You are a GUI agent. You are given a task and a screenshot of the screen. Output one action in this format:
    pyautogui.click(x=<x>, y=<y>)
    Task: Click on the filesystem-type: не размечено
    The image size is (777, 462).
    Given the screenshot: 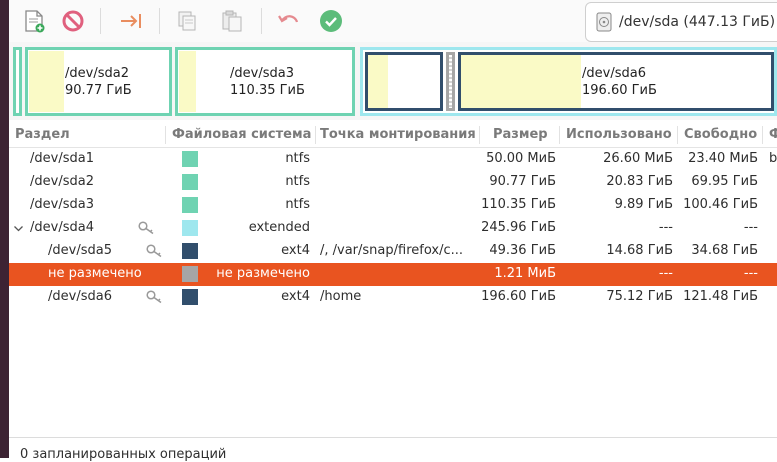 What is the action you would take?
    pyautogui.click(x=263, y=273)
    